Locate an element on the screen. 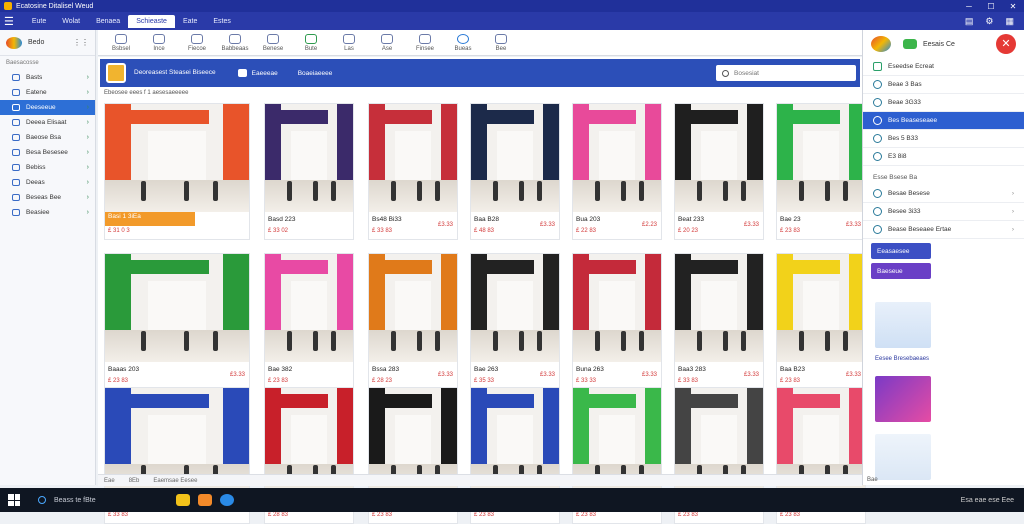  menu-item-3: Benaea is located at coordinates (108, 21).